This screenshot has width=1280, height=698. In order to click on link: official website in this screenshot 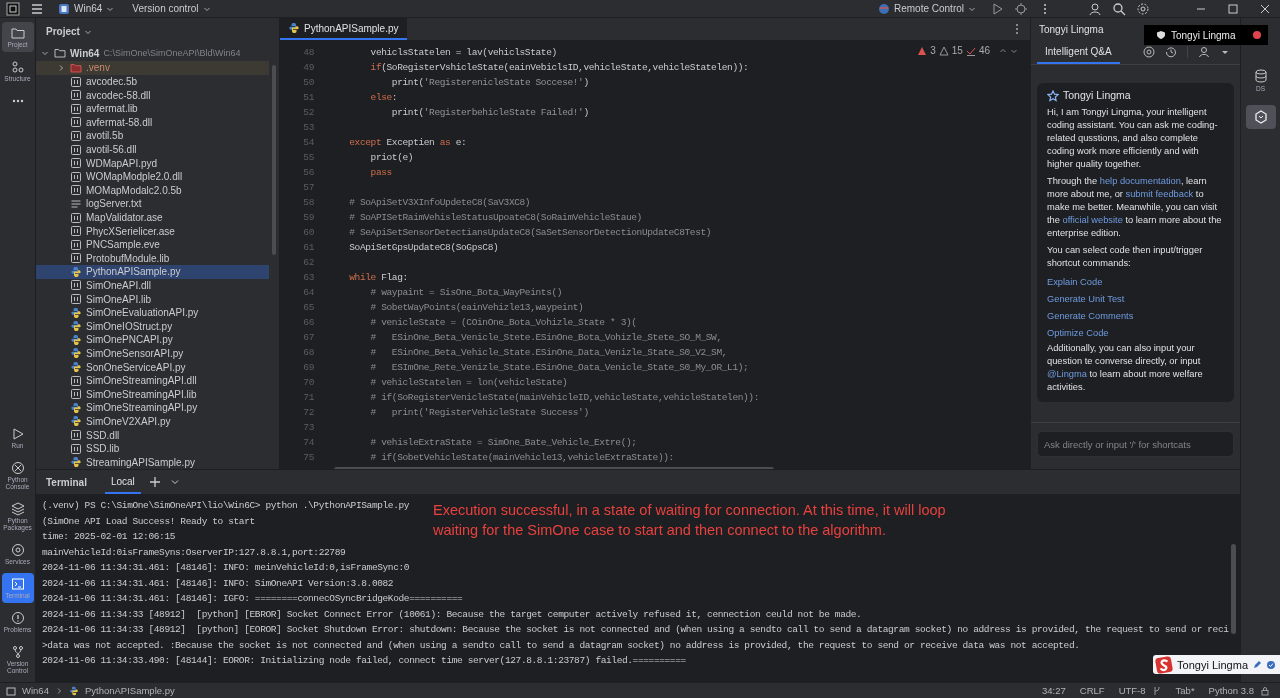, I will do `click(1092, 220)`.